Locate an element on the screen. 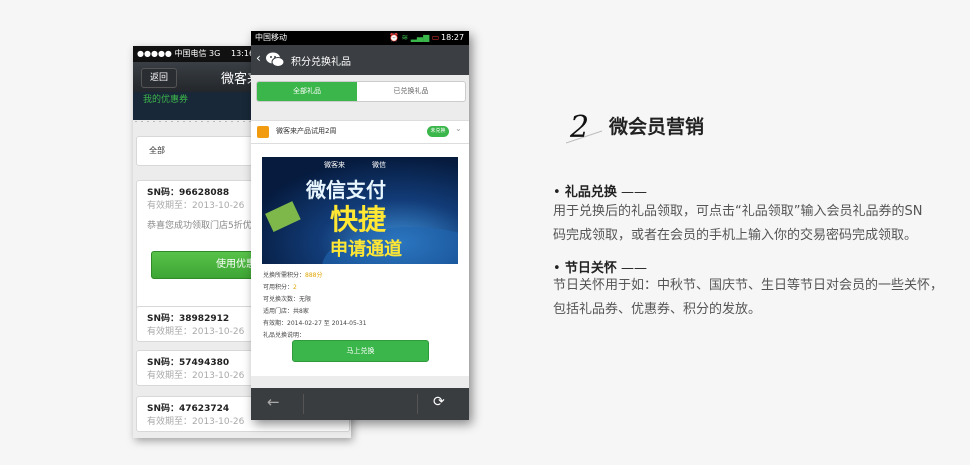 This screenshot has width=970, height=465. wifi-icon: ≋ is located at coordinates (405, 37).